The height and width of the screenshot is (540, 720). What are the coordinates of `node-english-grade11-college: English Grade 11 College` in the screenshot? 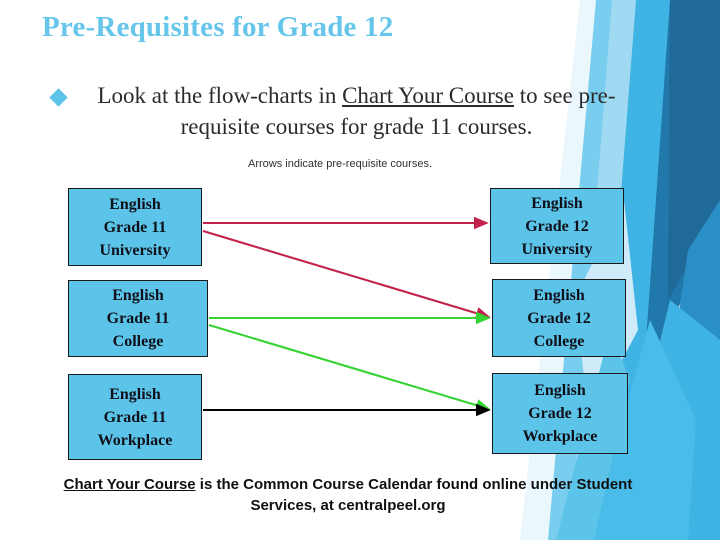 It's located at (138, 318).